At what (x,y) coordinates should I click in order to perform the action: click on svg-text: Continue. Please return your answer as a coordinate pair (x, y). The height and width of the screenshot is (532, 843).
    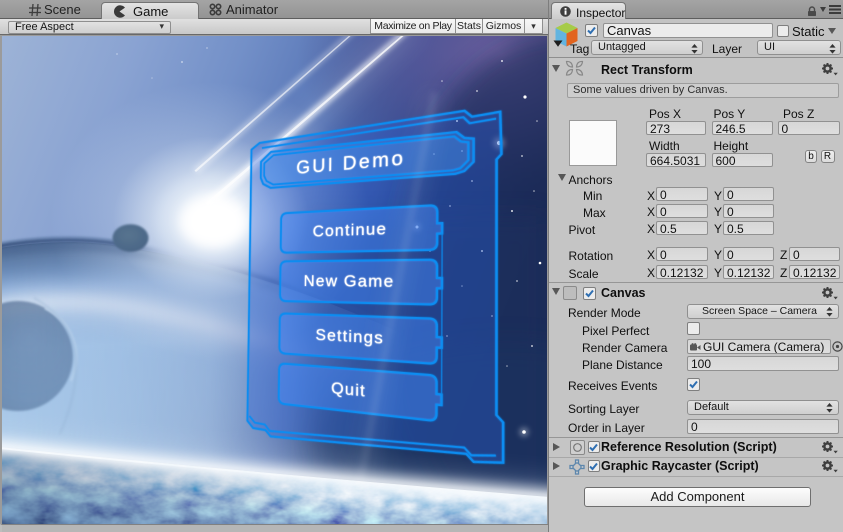
    Looking at the image, I should click on (350, 230).